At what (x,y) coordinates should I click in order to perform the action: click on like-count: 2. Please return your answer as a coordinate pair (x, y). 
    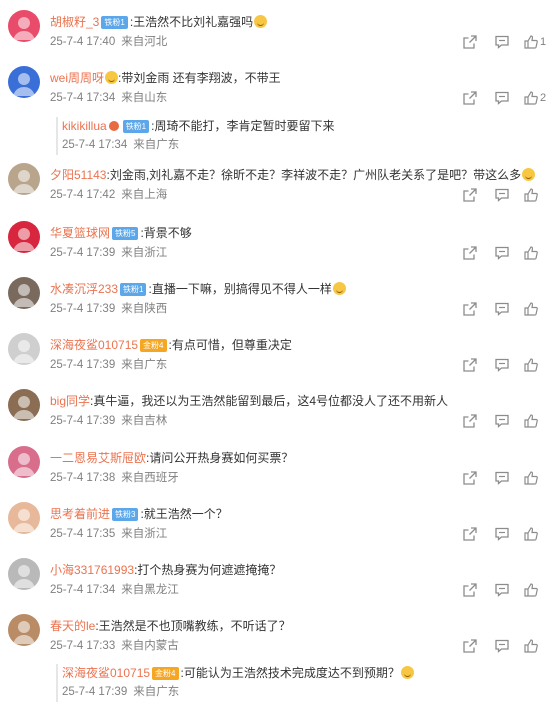
    Looking at the image, I should click on (543, 98).